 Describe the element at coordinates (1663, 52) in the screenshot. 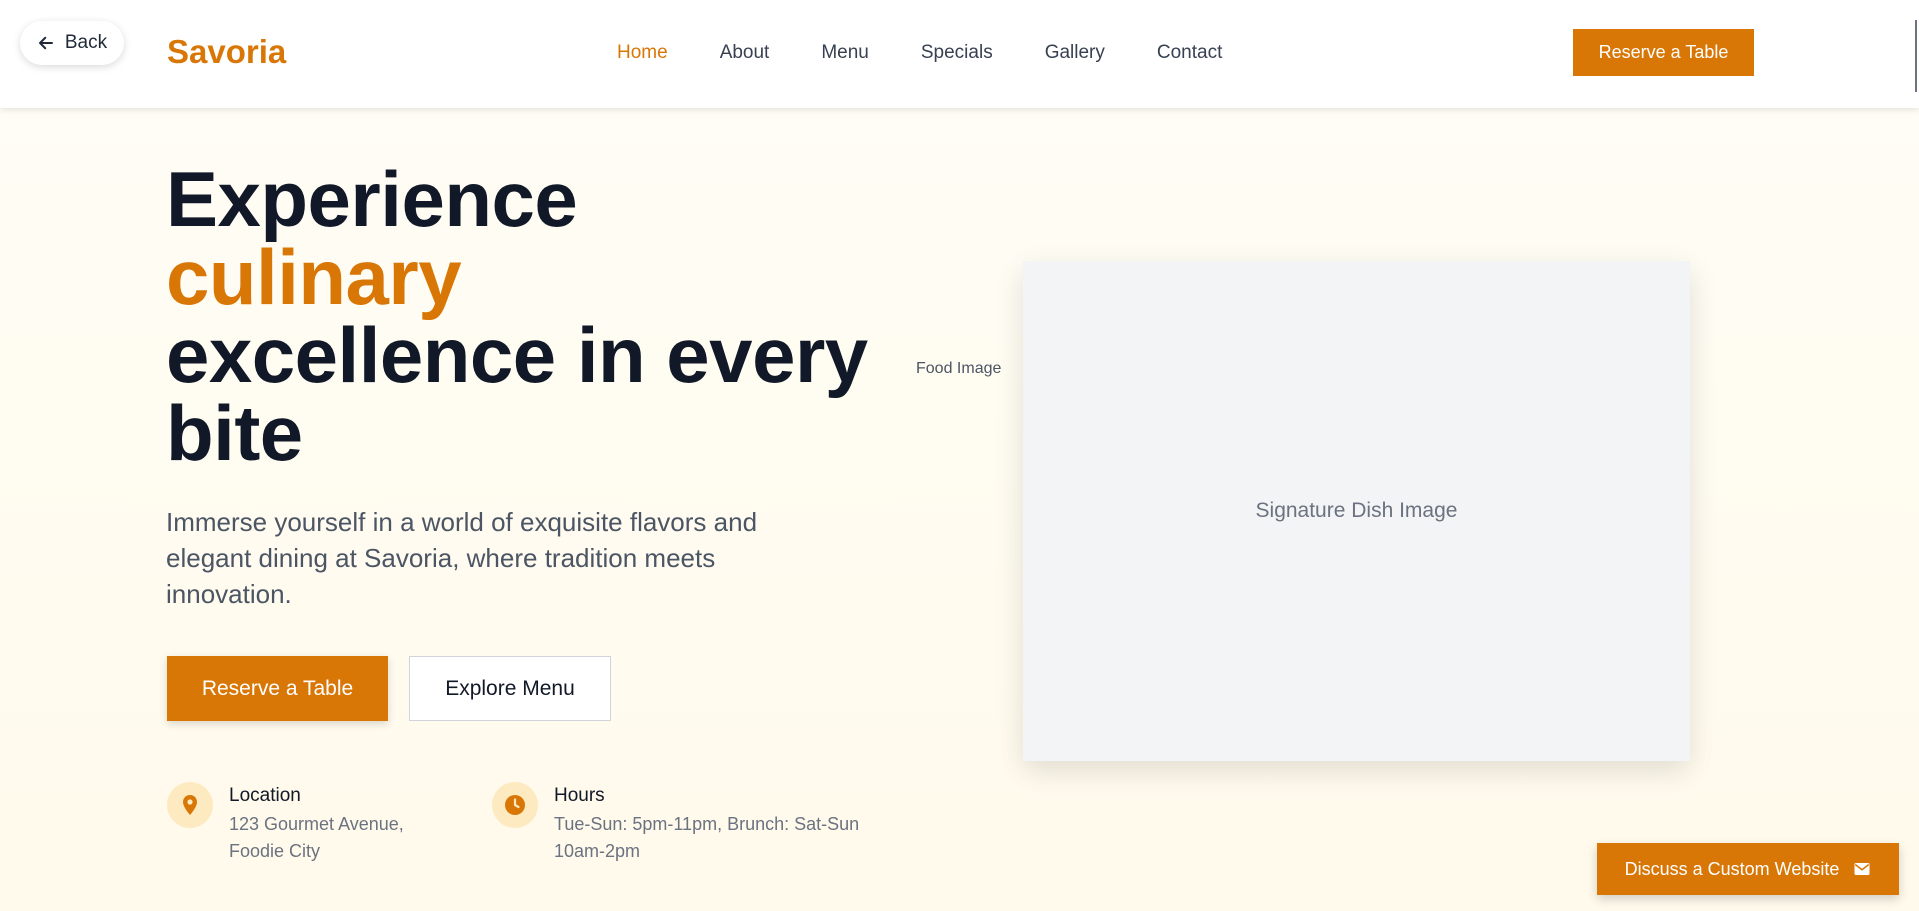

I see `header-reserve-button: Reserve a Table` at that location.